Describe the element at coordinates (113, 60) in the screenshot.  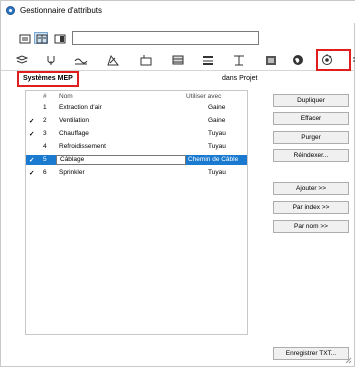
I see `fill-icon` at that location.